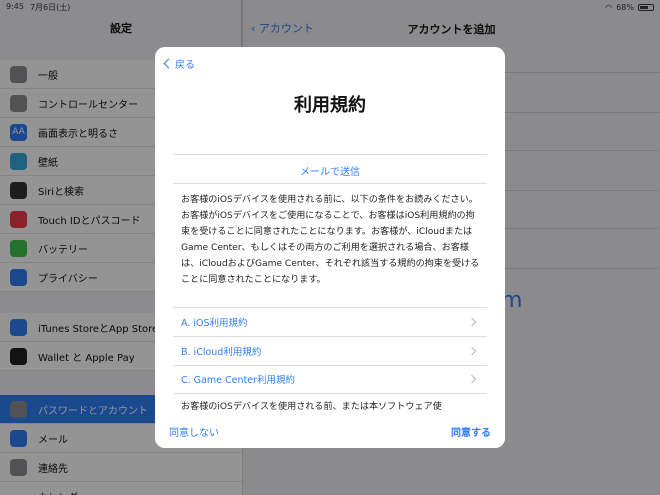 The image size is (660, 495). I want to click on chevron-left-icon, so click(168, 63).